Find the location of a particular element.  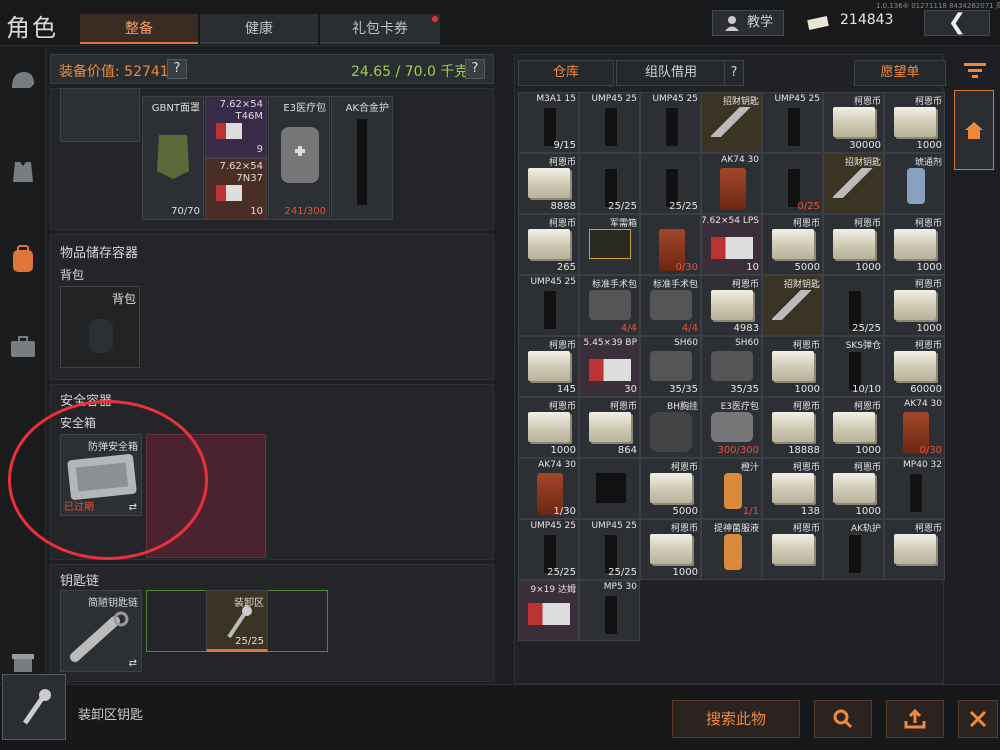

close-button is located at coordinates (978, 719).